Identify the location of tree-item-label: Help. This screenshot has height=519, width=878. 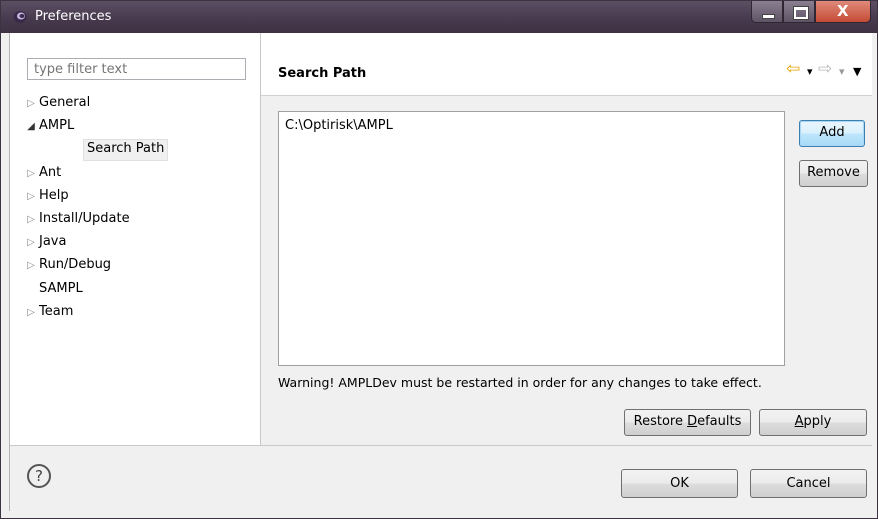
(54, 195).